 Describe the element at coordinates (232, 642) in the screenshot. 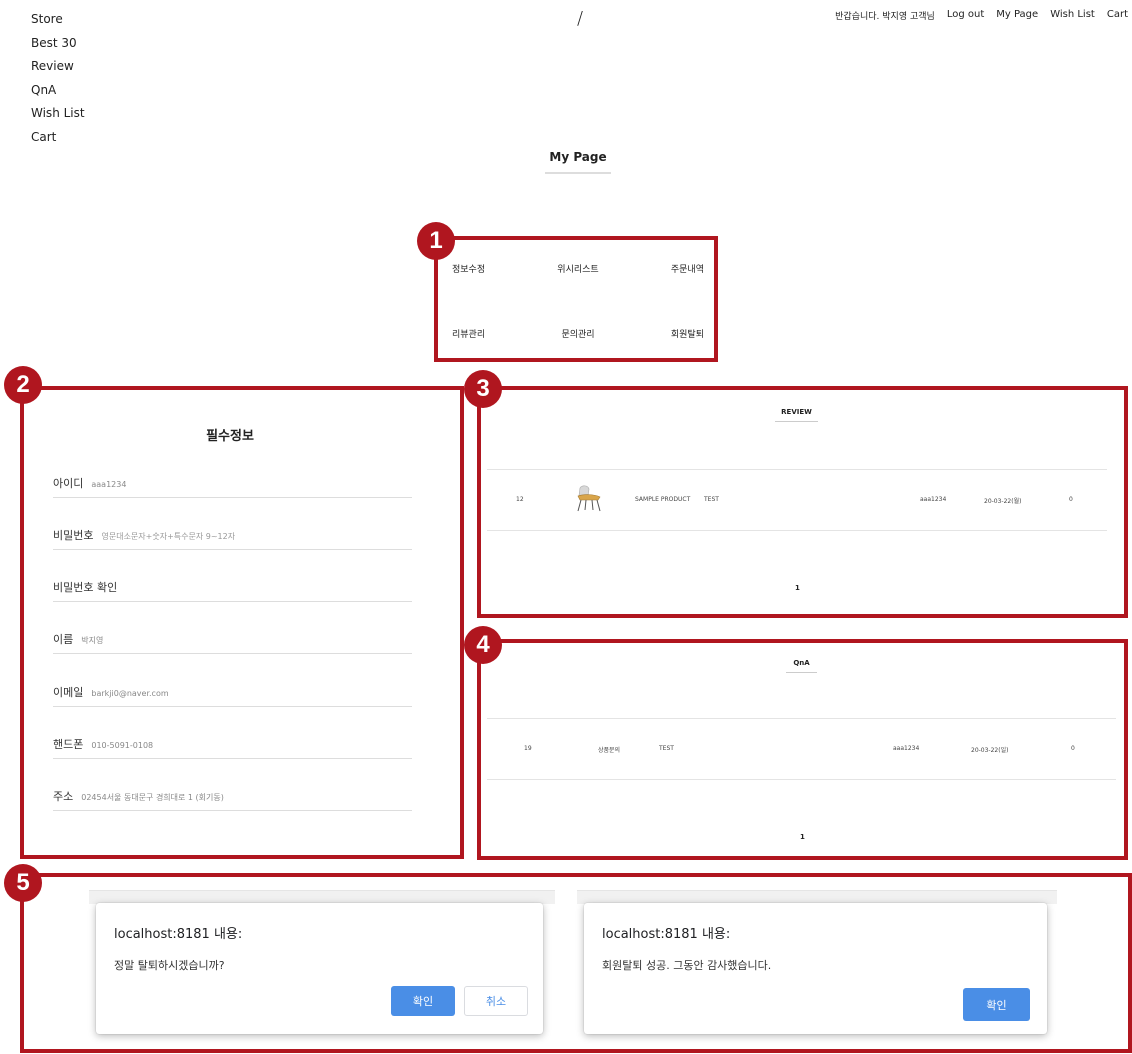

I see `field-name: 이름 박지영` at that location.